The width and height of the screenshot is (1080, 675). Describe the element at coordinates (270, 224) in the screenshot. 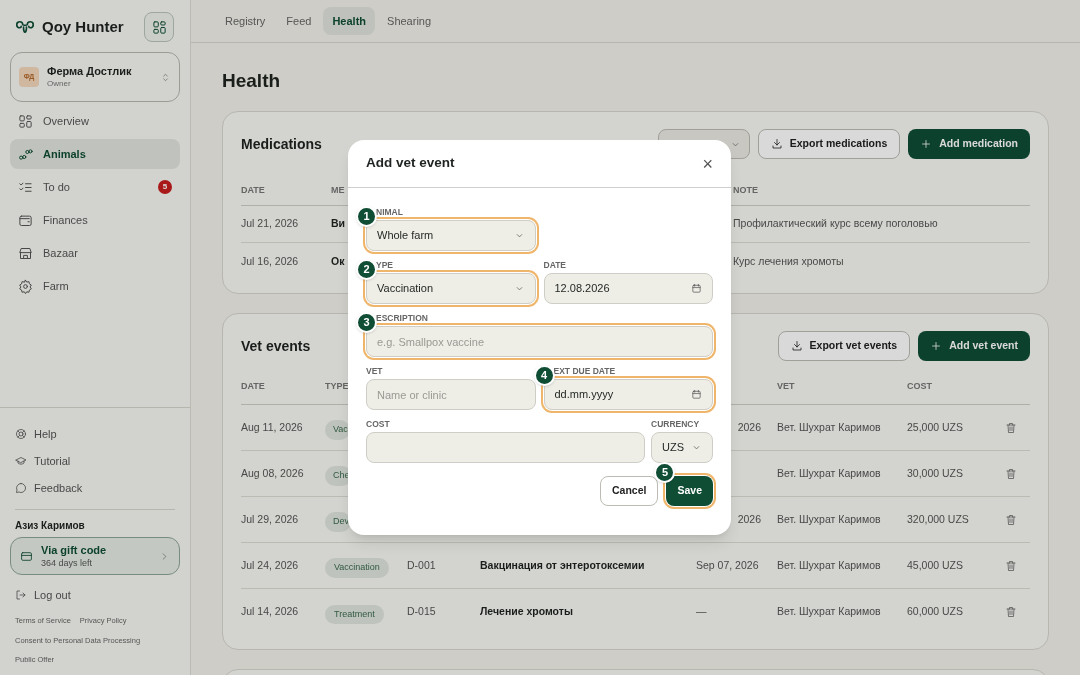

I see `table-cell-text: Jul 21, 2026` at that location.